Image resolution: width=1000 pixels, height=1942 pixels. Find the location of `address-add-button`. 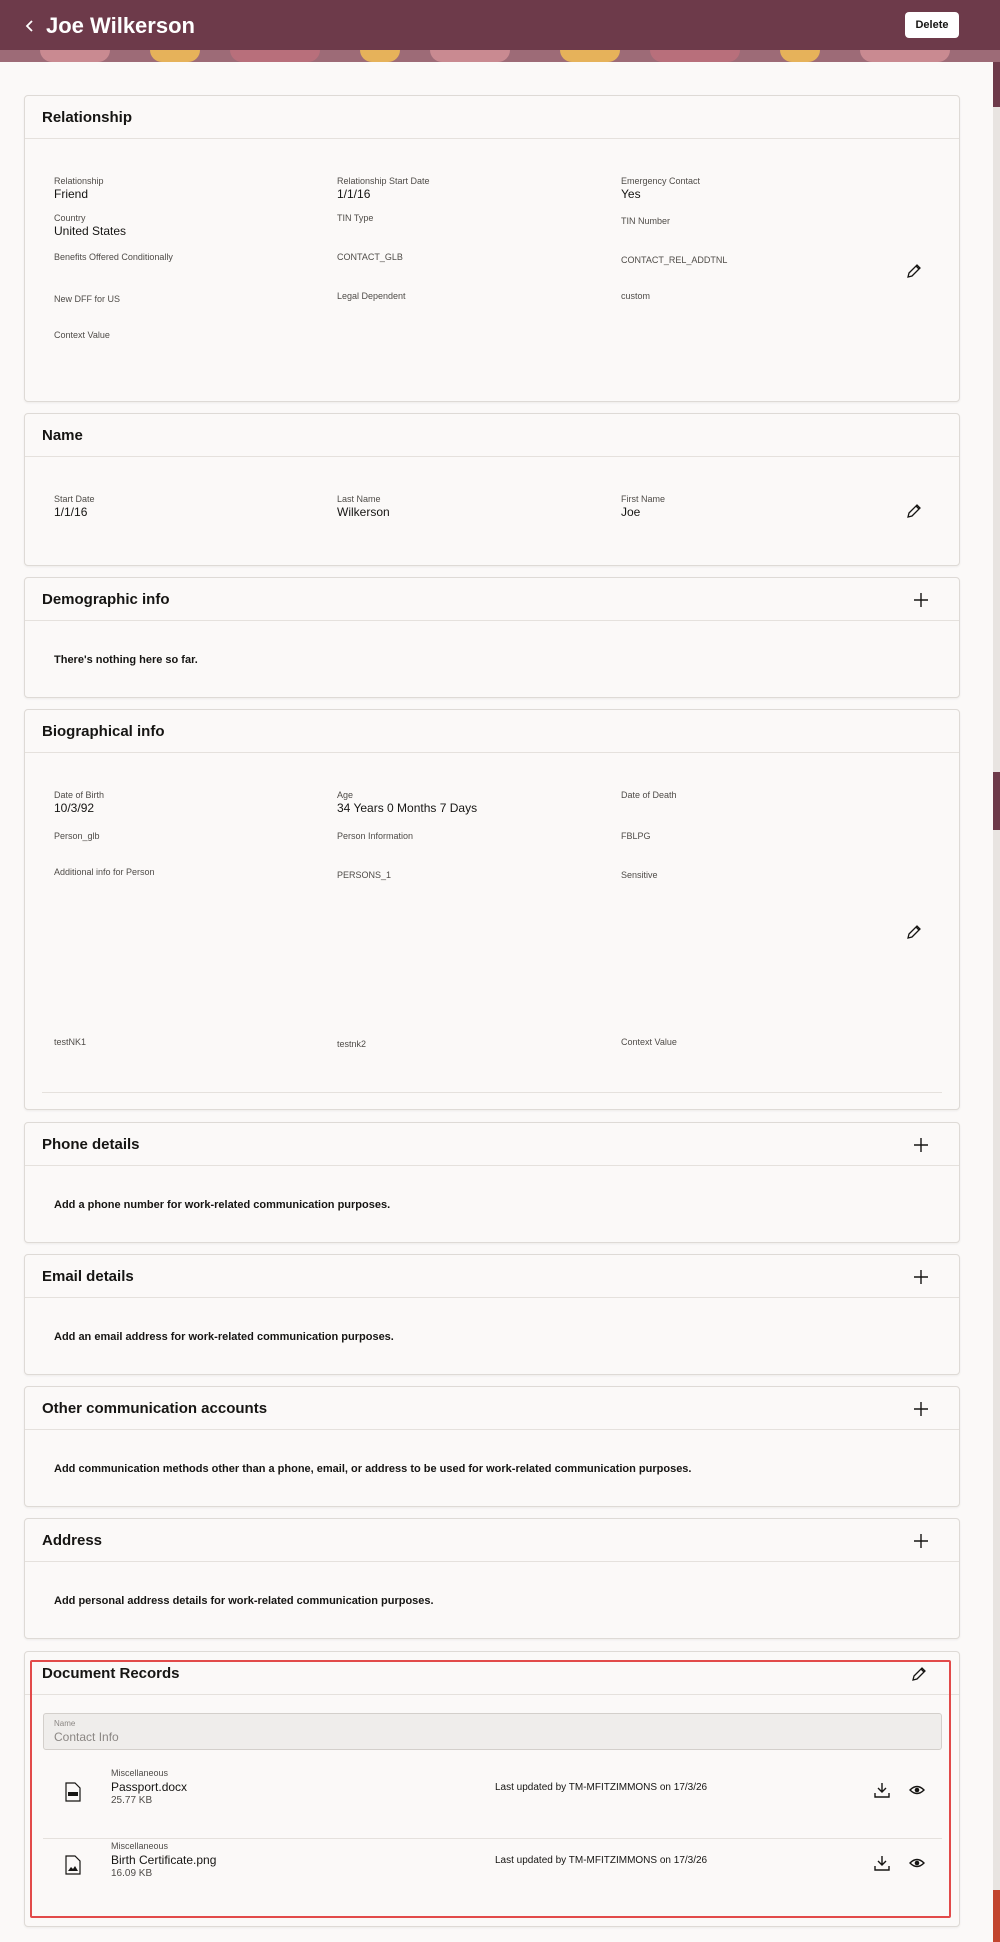

address-add-button is located at coordinates (921, 1541).